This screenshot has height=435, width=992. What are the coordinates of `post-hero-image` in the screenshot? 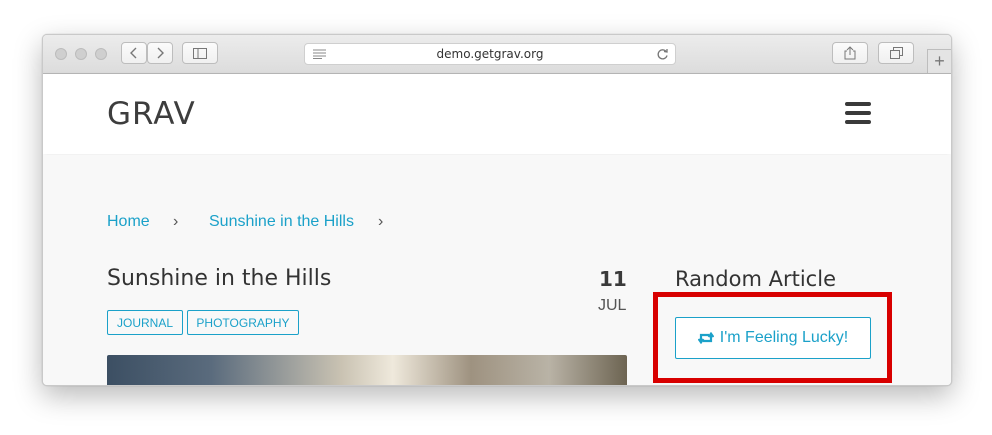 It's located at (367, 370).